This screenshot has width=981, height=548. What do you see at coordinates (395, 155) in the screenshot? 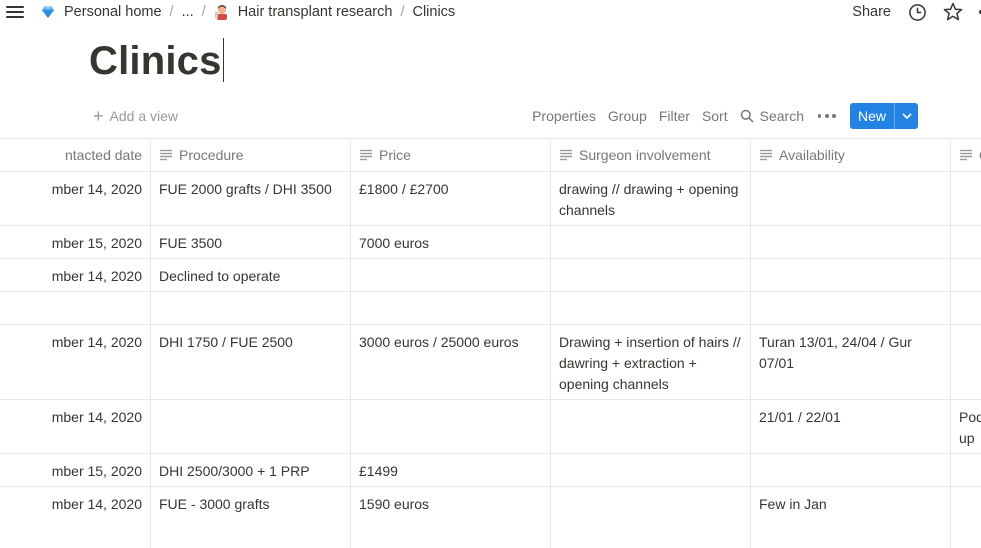
I see `column-header-label: Price` at bounding box center [395, 155].